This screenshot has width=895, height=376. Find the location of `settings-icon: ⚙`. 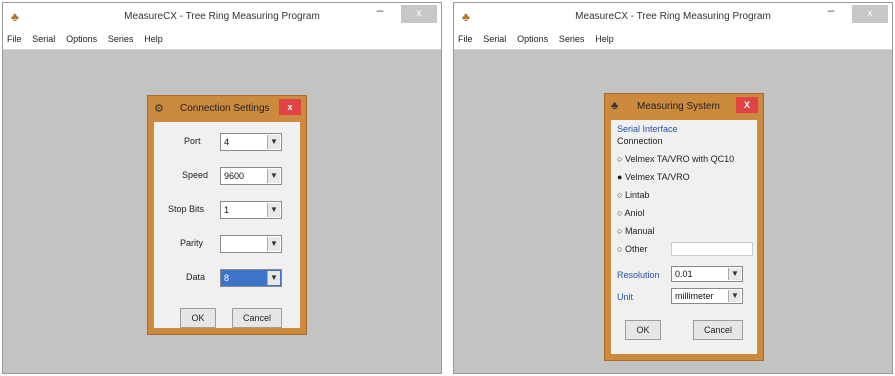

settings-icon: ⚙ is located at coordinates (159, 109).